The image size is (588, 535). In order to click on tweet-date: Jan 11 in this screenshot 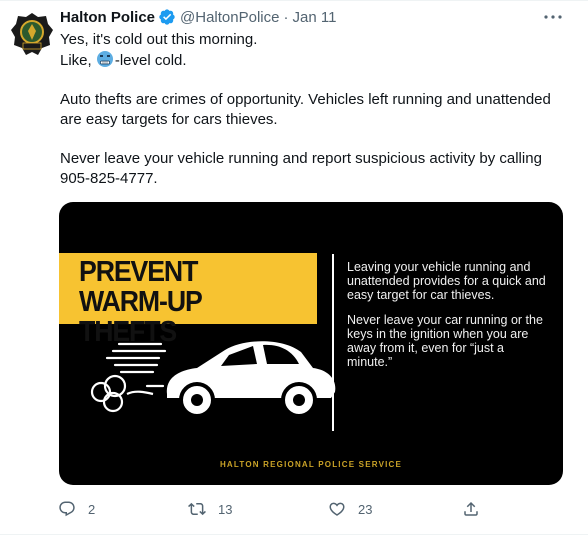, I will do `click(314, 17)`.